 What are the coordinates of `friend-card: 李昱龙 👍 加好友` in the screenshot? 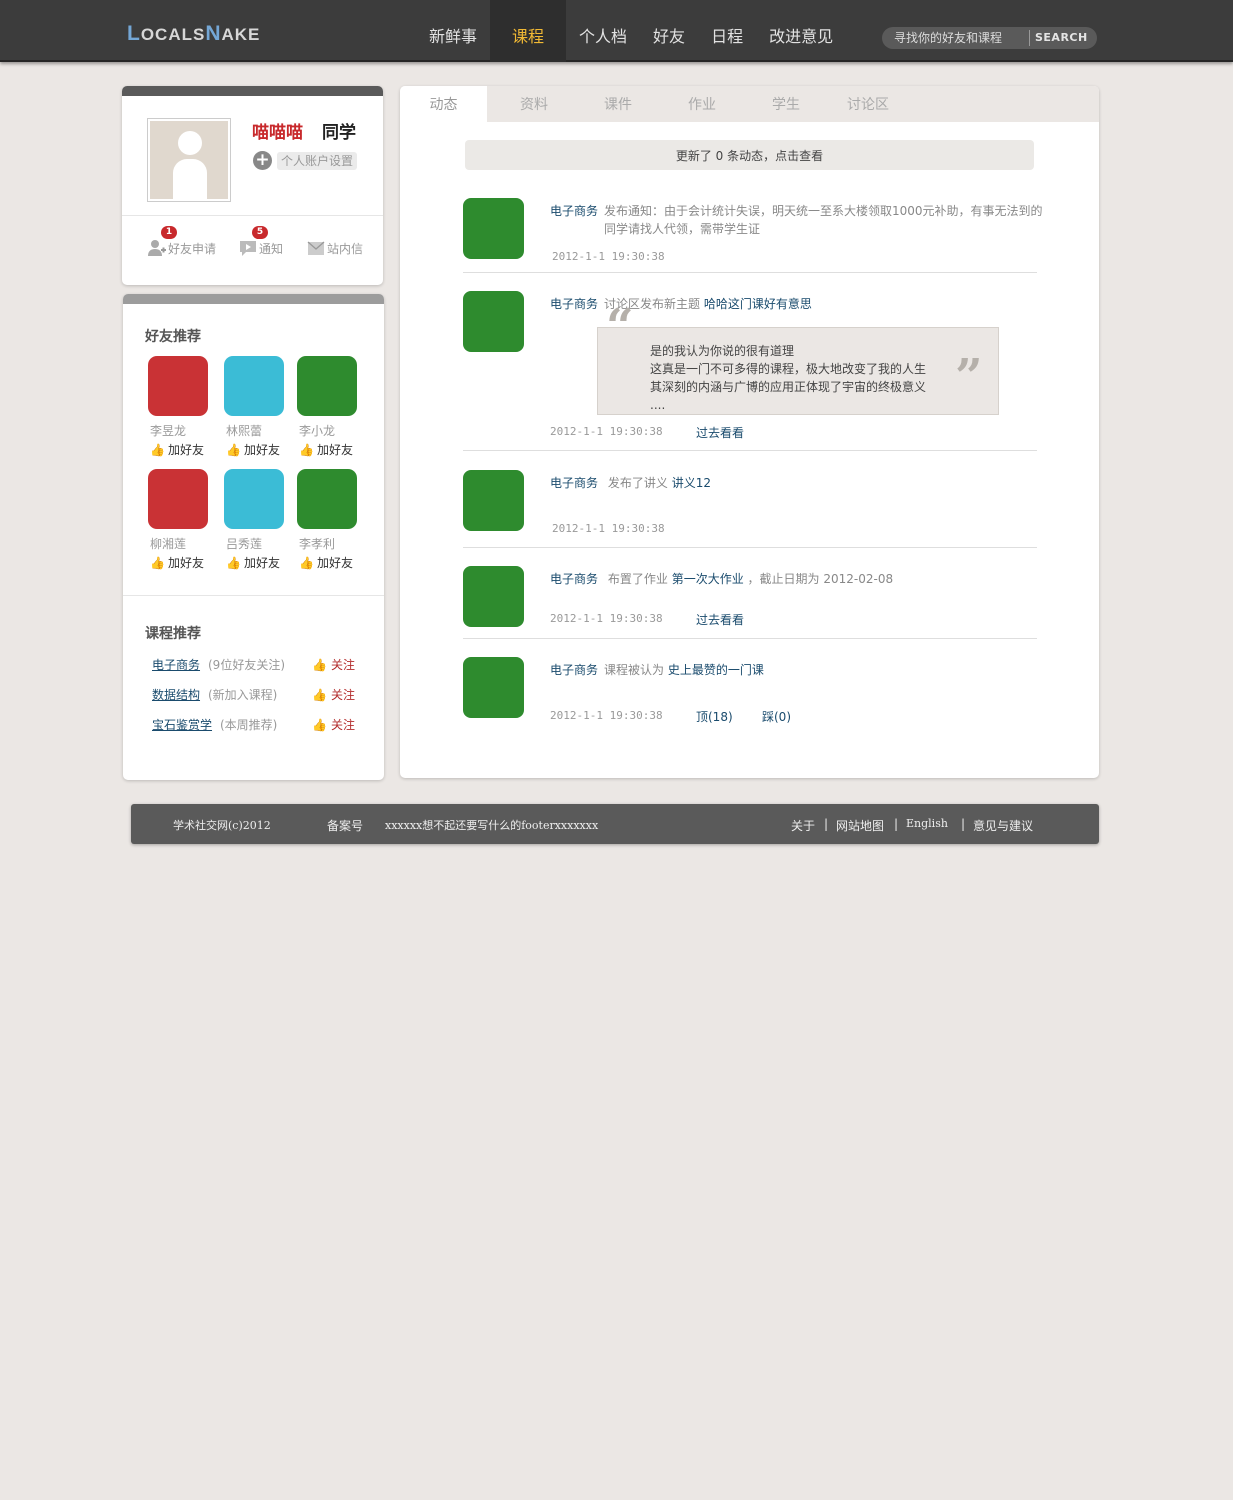 It's located at (183, 411).